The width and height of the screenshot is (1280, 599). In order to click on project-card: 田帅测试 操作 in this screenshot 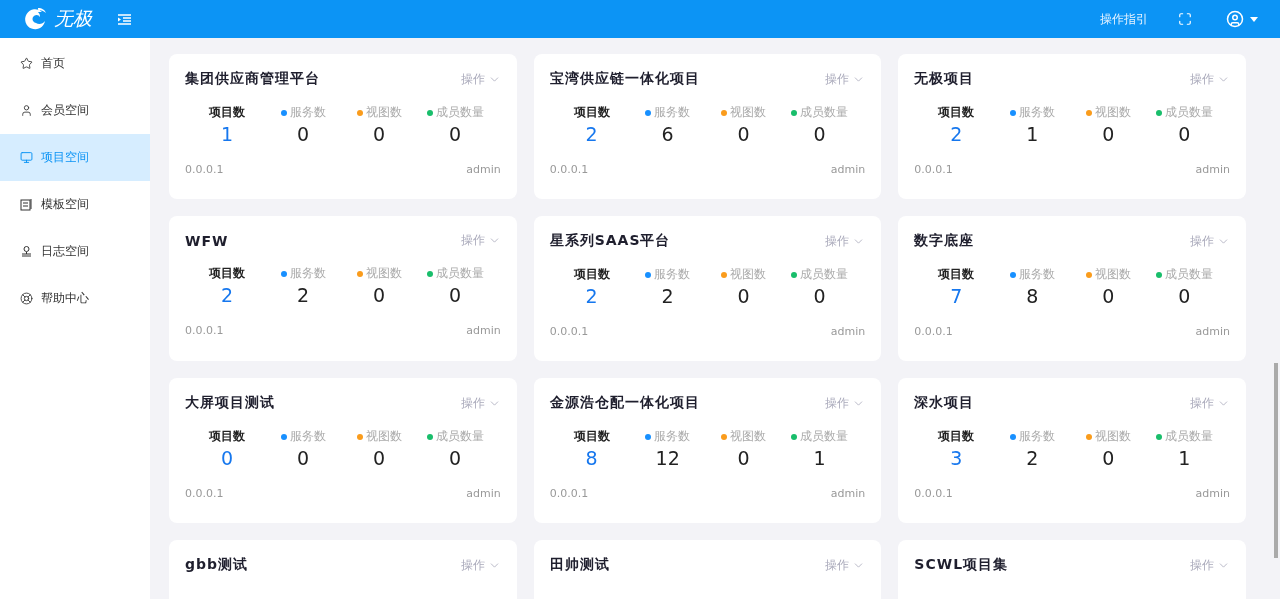, I will do `click(707, 569)`.